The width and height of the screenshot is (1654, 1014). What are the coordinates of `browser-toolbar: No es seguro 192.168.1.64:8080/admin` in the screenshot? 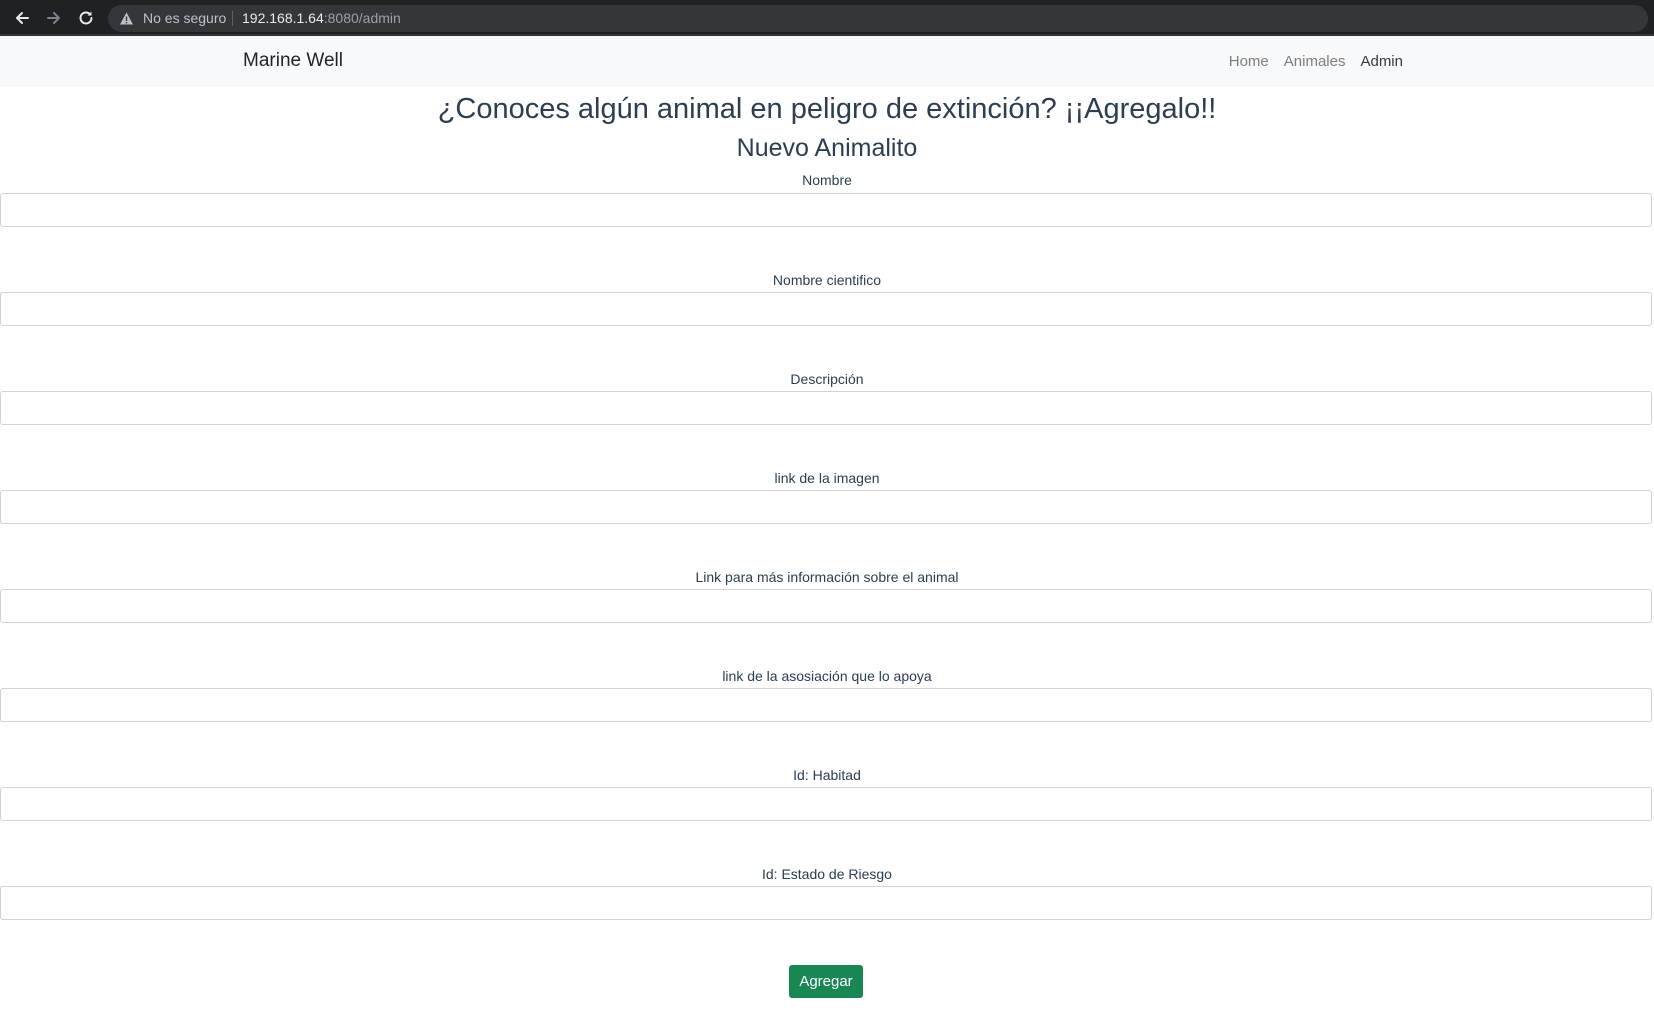 It's located at (827, 18).